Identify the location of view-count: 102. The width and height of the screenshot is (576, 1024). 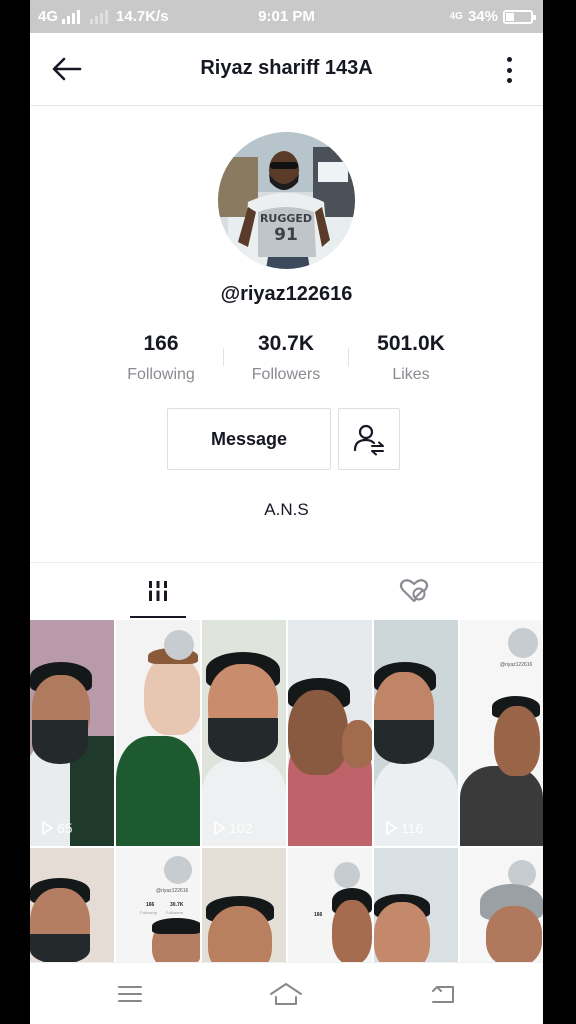
(232, 828).